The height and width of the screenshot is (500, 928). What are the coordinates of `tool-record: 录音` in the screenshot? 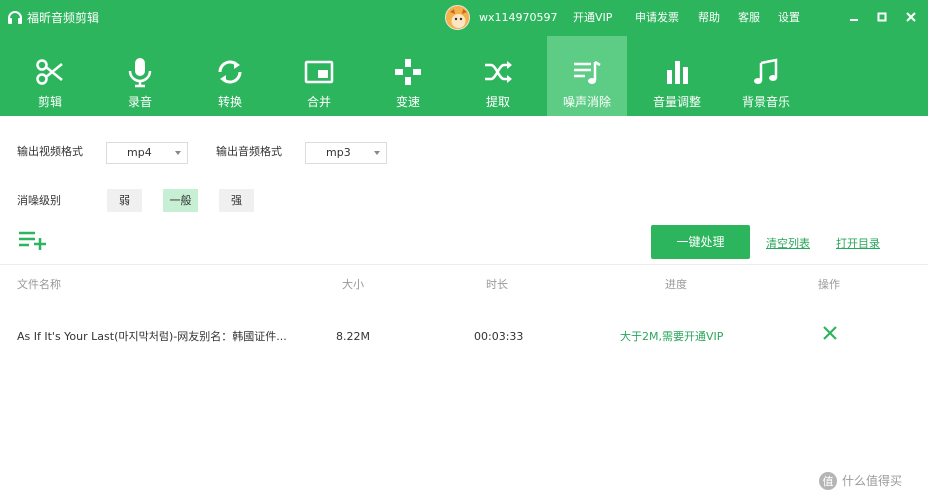 It's located at (140, 76).